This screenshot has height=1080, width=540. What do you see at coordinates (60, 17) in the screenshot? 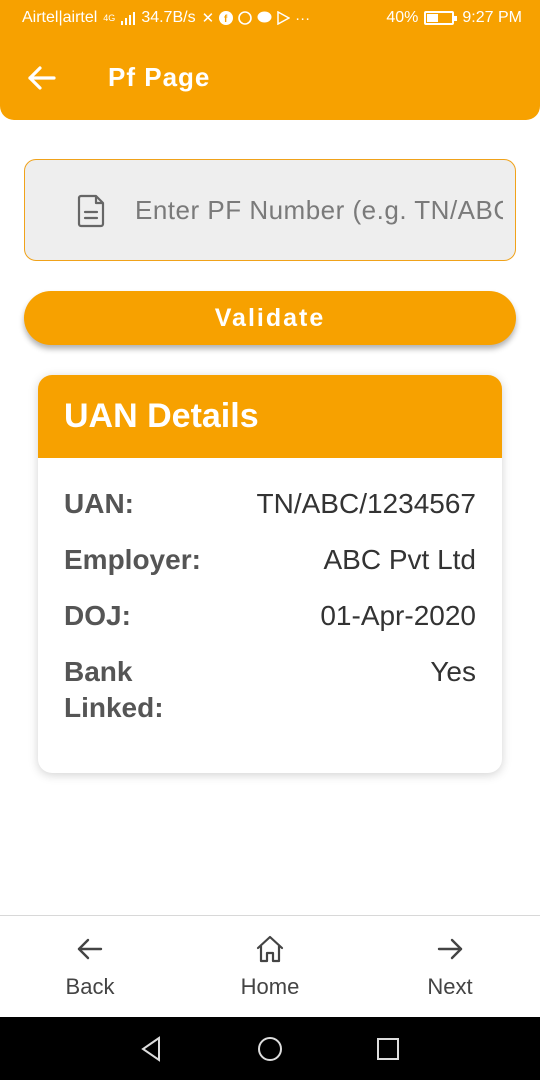
I see `carrier-label: Airtel|airtel` at bounding box center [60, 17].